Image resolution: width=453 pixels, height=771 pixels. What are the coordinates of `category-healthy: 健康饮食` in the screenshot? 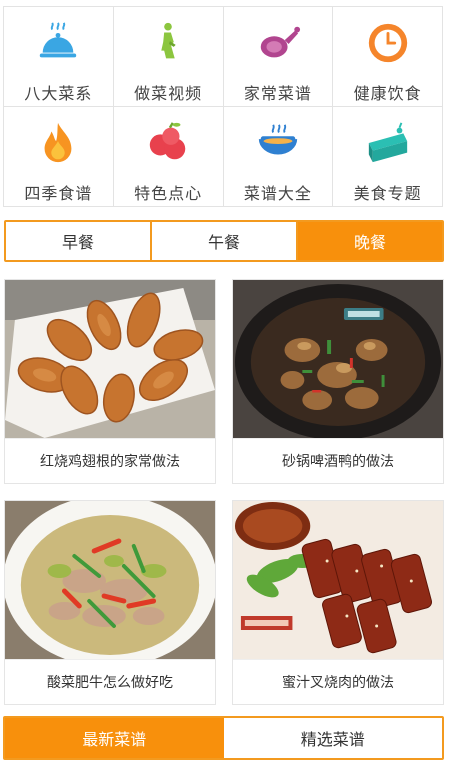 It's located at (388, 57).